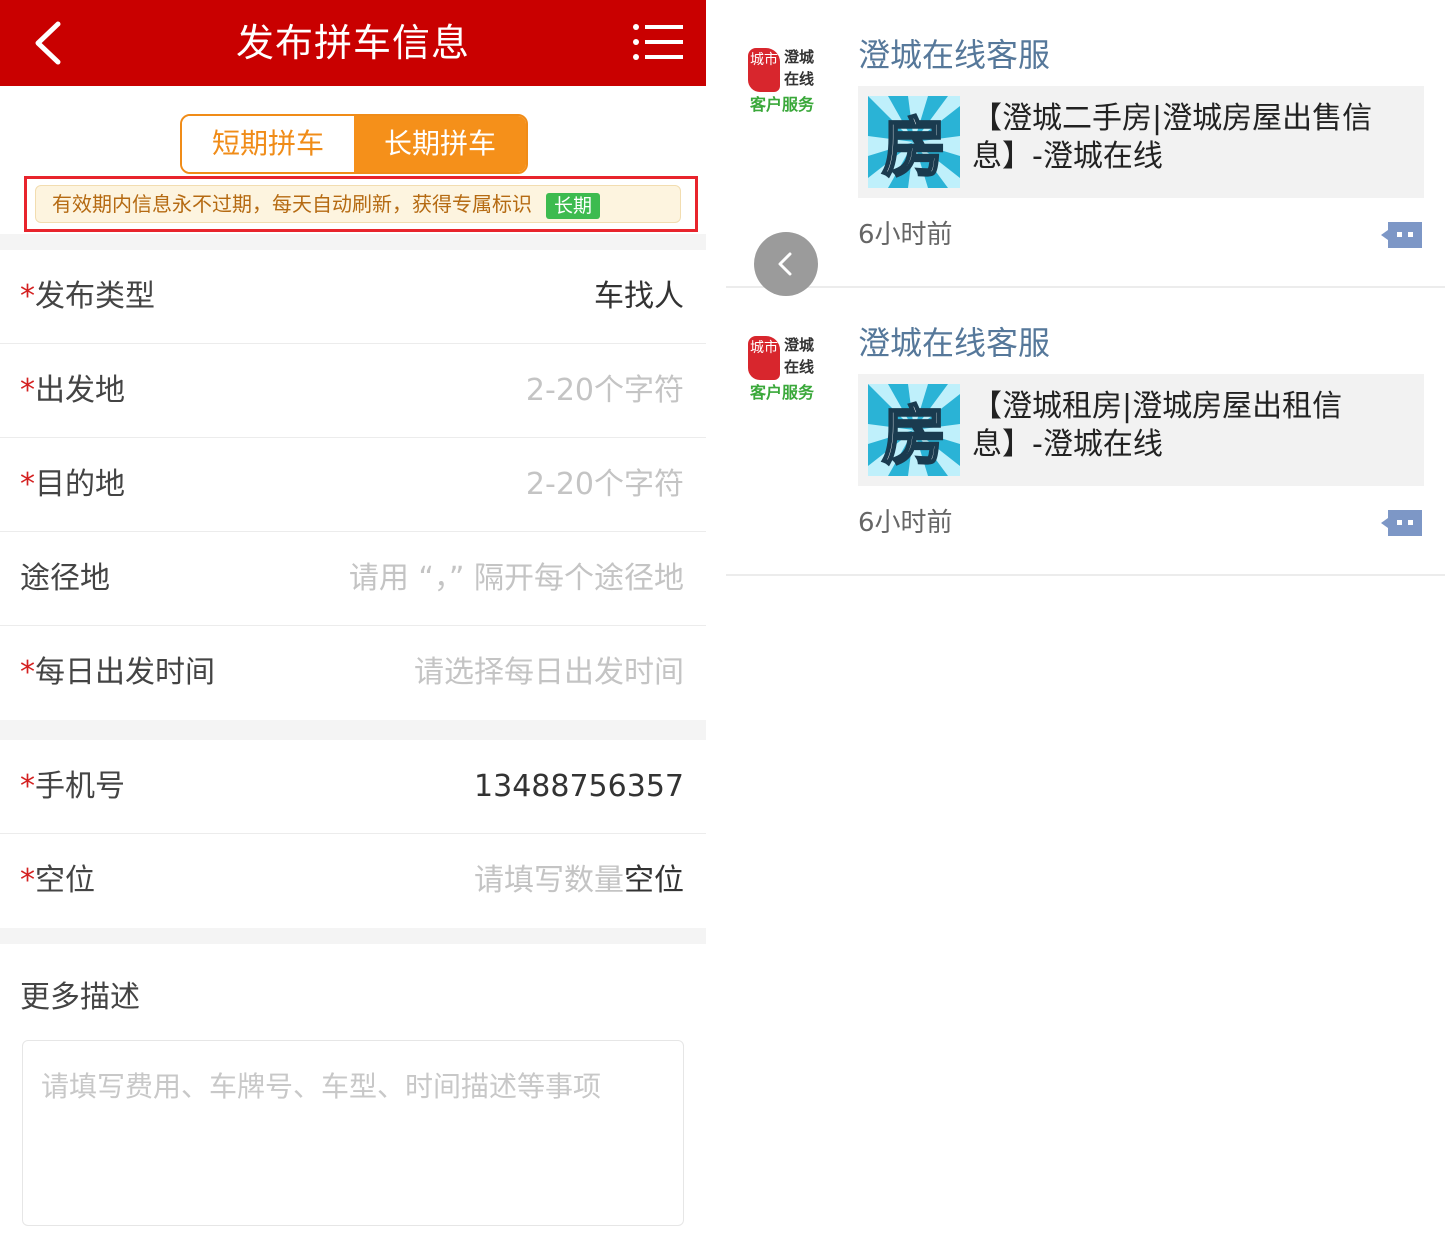  I want to click on phone-input: 13488756357, so click(579, 787).